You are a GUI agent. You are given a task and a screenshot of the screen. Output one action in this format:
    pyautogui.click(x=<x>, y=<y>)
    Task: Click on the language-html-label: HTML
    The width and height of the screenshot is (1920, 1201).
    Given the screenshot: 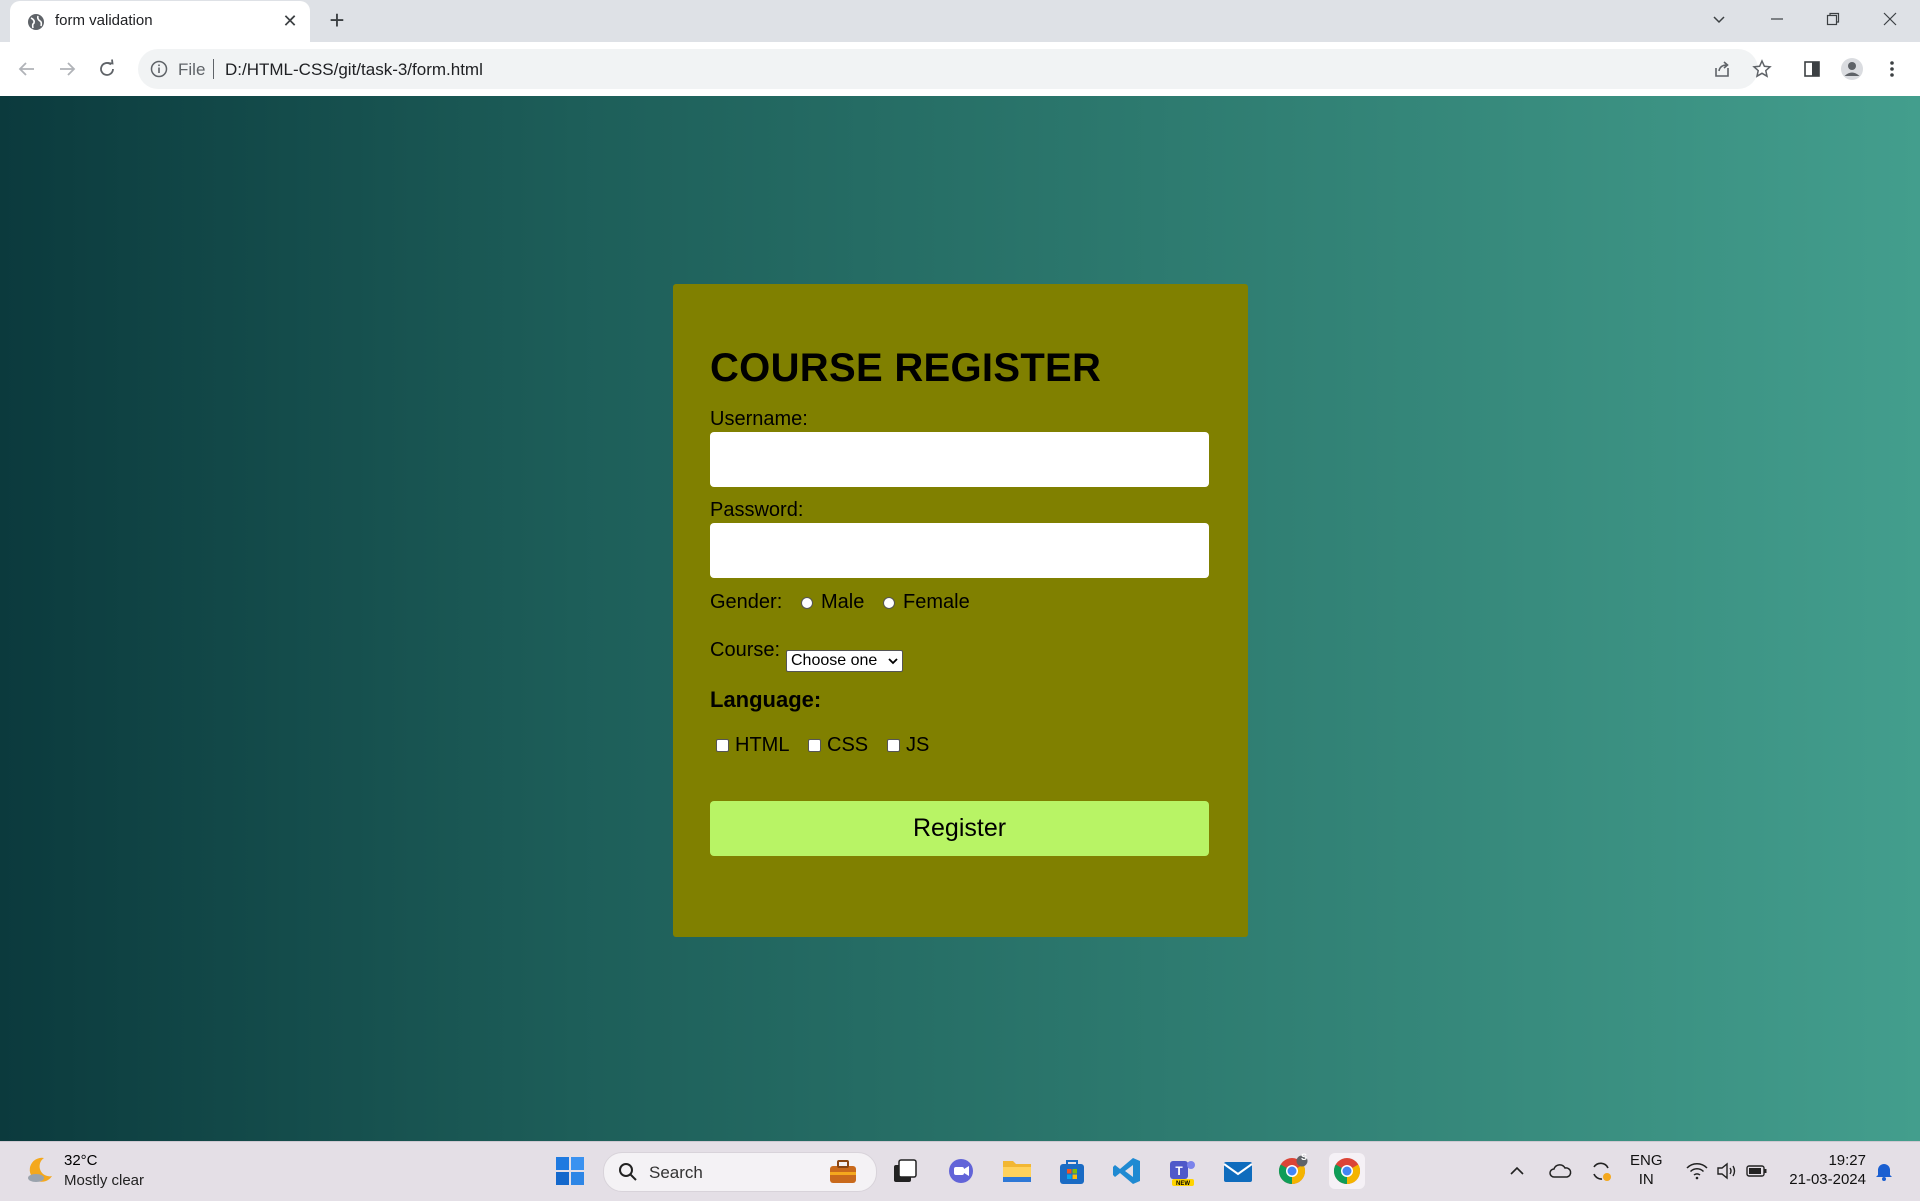 What is the action you would take?
    pyautogui.click(x=762, y=745)
    